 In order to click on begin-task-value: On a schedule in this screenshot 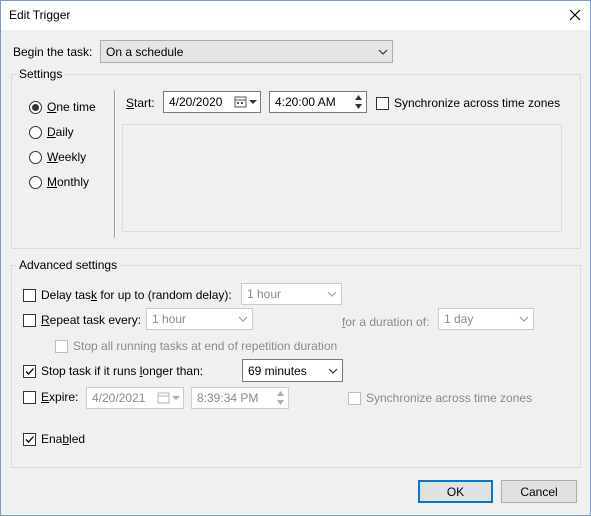, I will do `click(145, 51)`.